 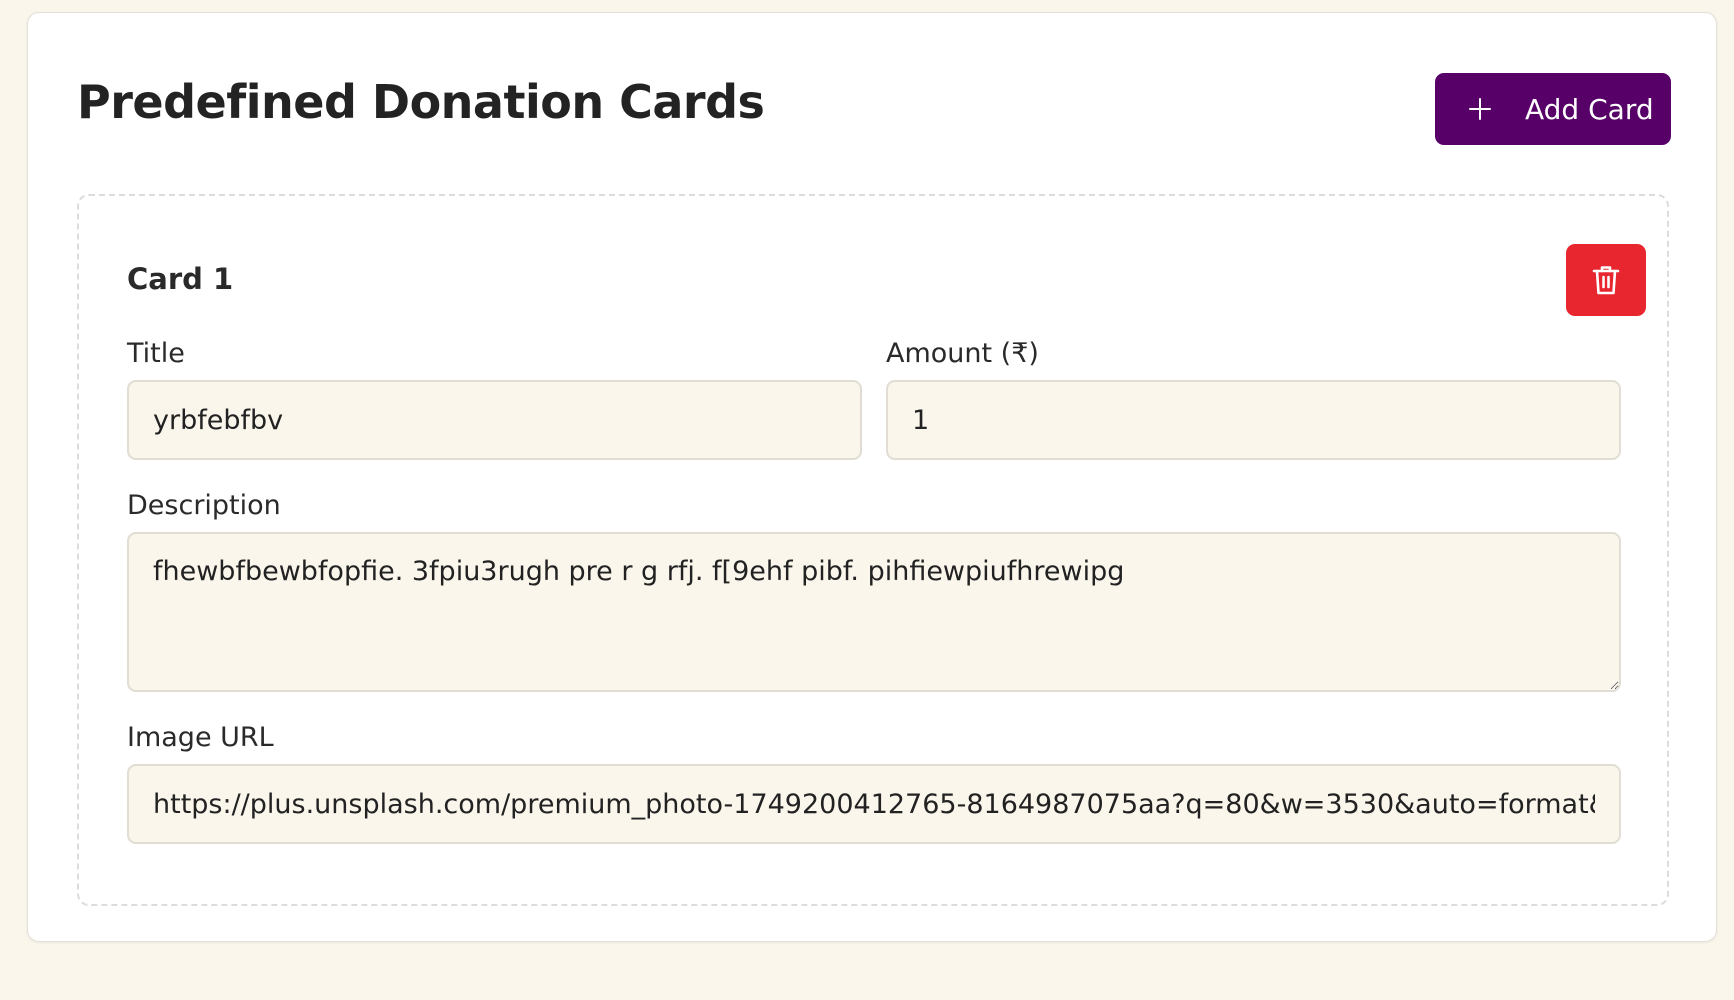 I want to click on delete-card-button, so click(x=1606, y=280).